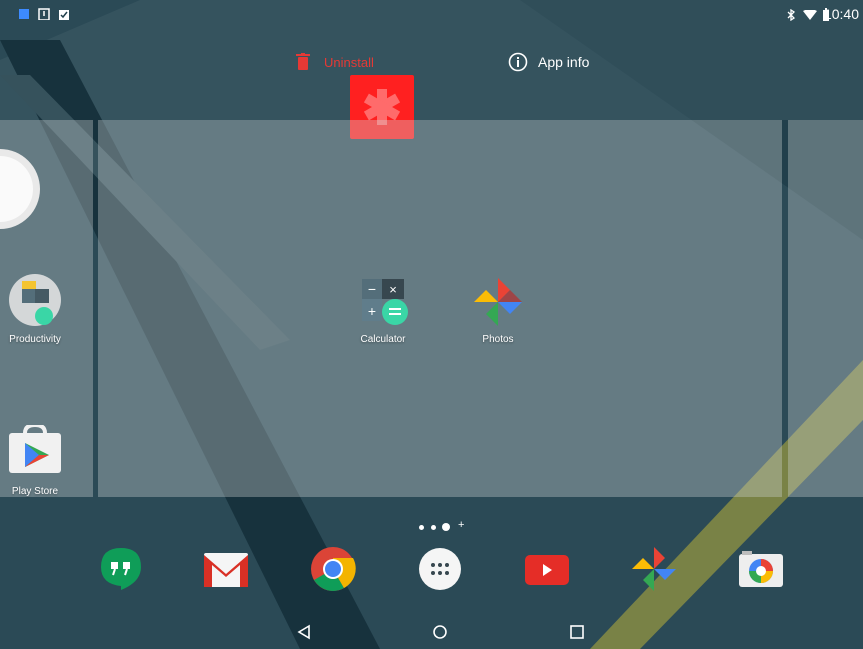 The image size is (863, 649). I want to click on app-label-productivity: Productivity, so click(35, 339).